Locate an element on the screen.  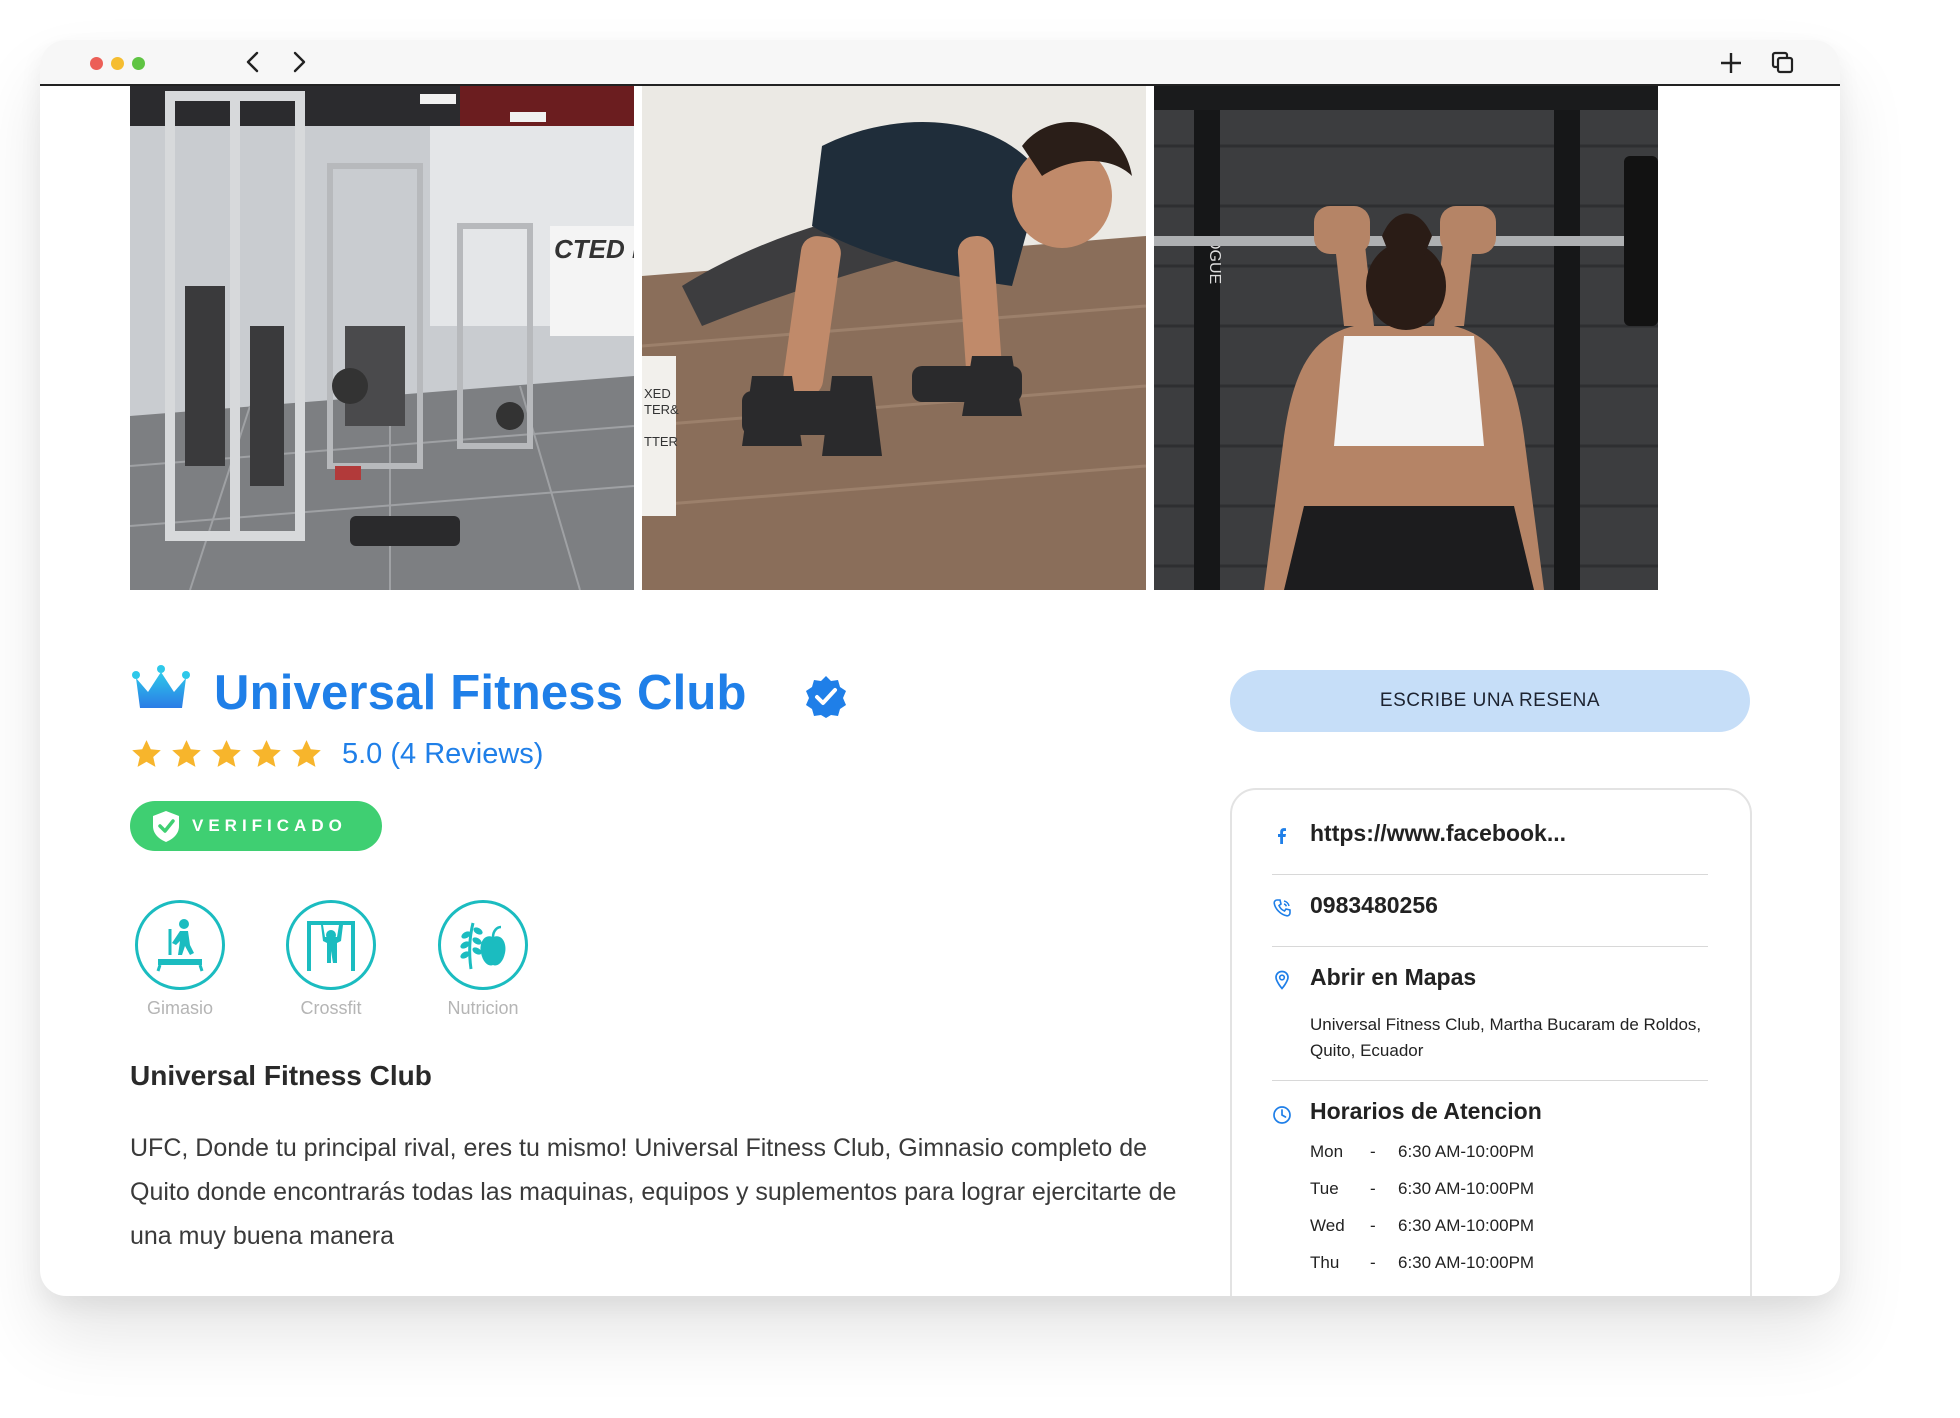
close-window-dot is located at coordinates (96, 63).